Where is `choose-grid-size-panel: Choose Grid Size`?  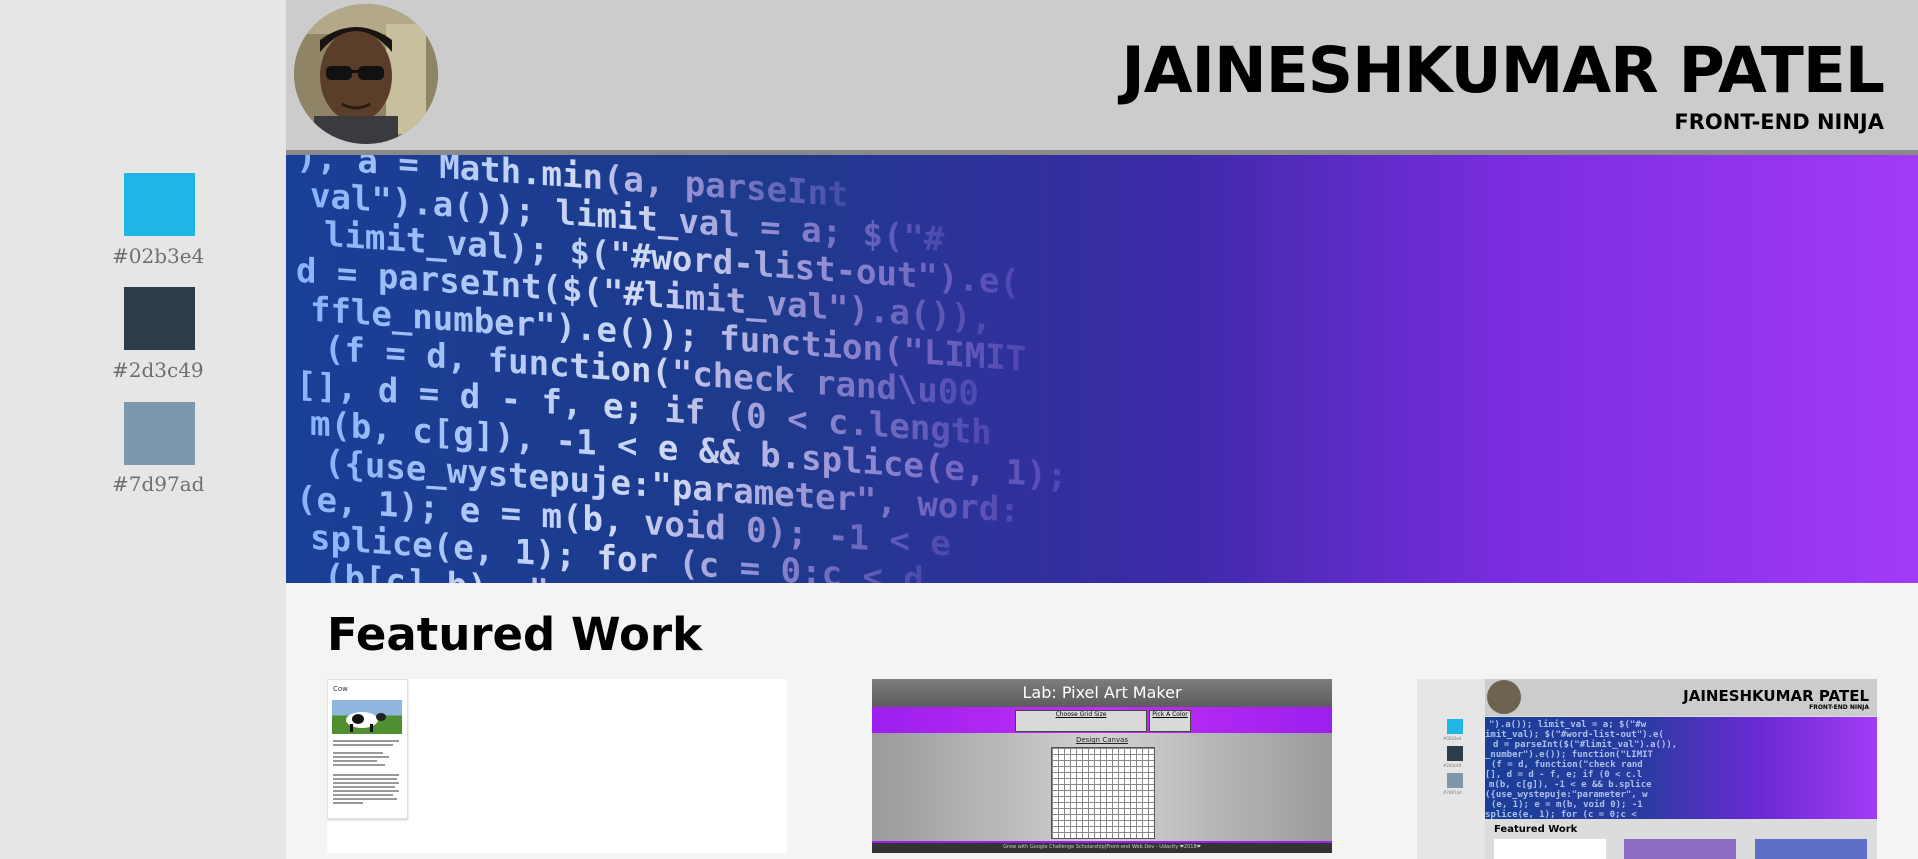 choose-grid-size-panel: Choose Grid Size is located at coordinates (1081, 721).